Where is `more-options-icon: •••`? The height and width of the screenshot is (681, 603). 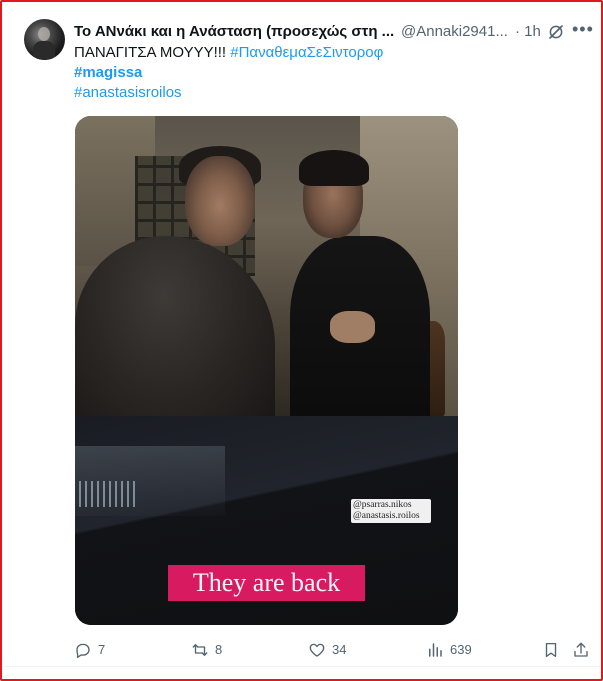
more-options-icon: ••• is located at coordinates (582, 31).